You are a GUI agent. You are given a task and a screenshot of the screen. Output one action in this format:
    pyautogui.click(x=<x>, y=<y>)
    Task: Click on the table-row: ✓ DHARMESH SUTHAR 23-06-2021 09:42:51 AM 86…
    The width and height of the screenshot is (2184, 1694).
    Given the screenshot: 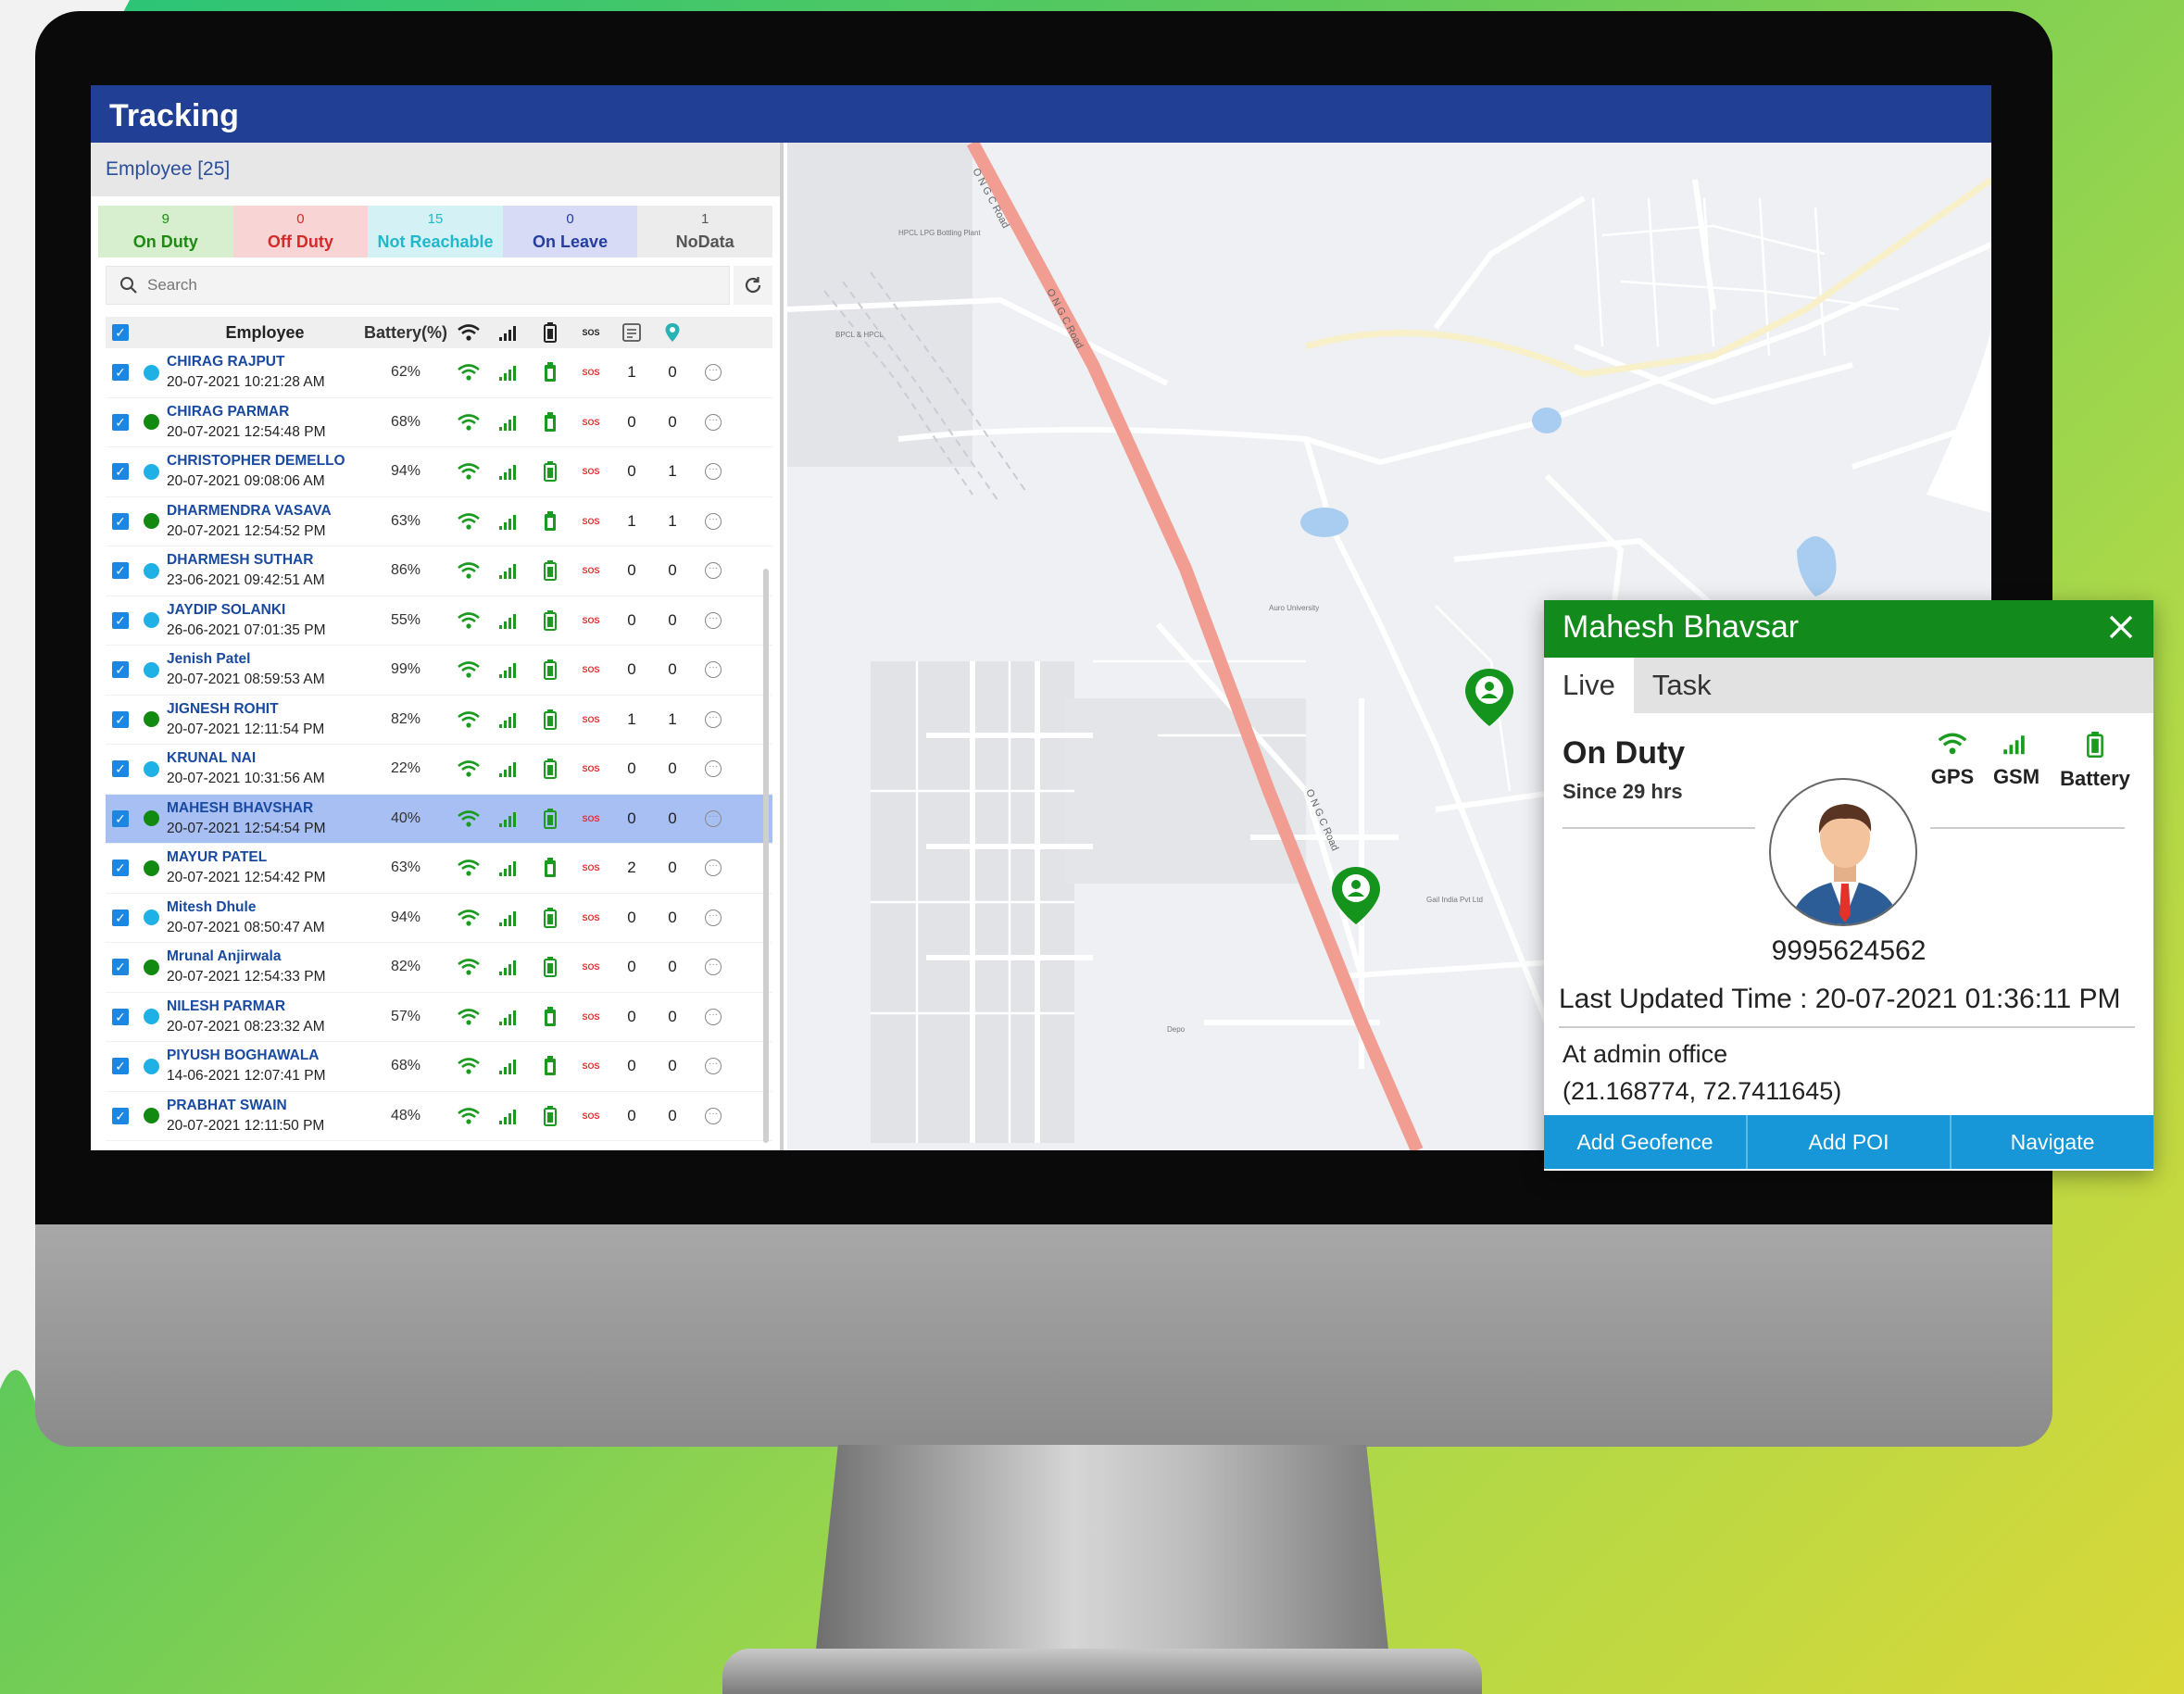 What is the action you would take?
    pyautogui.click(x=439, y=571)
    